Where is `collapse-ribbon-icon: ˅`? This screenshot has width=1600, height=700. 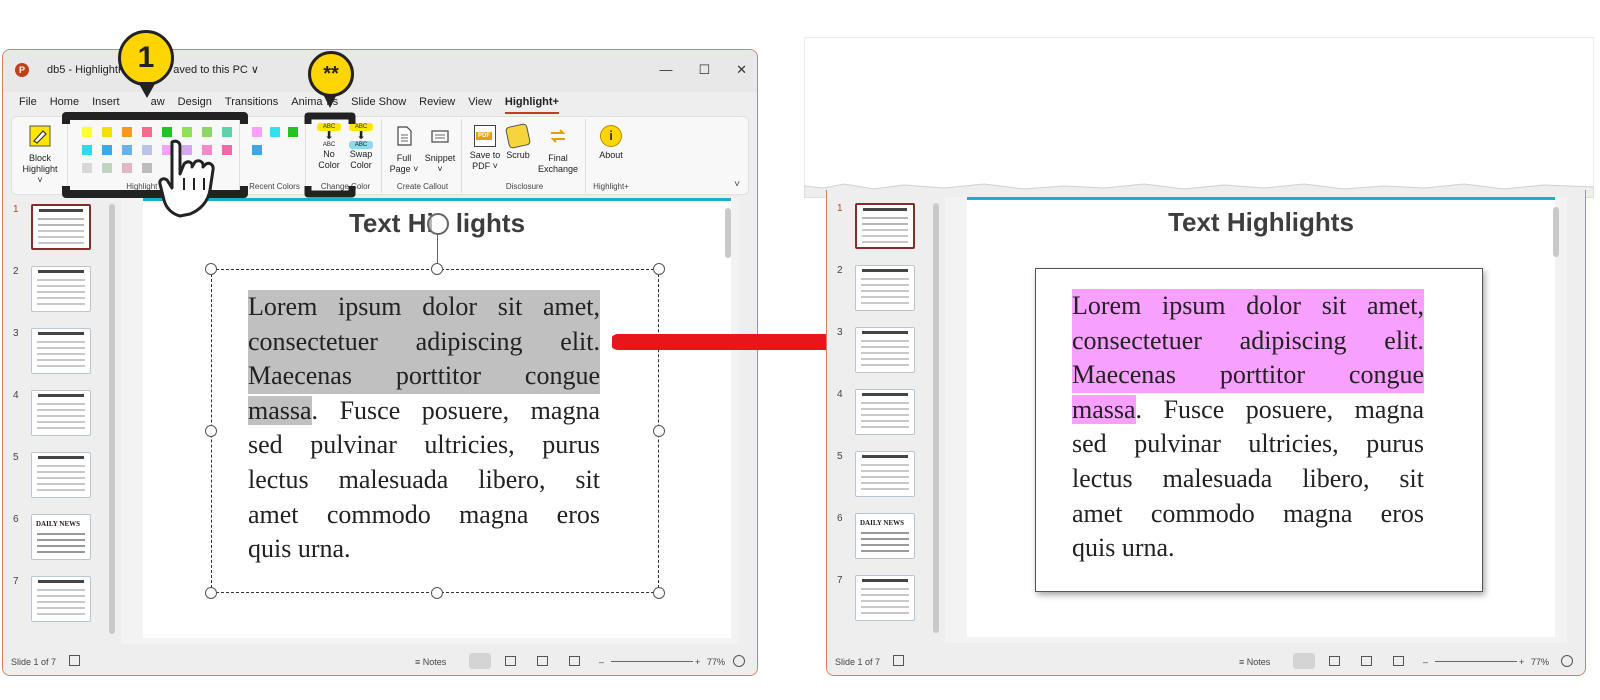
collapse-ribbon-icon: ˅ is located at coordinates (737, 184).